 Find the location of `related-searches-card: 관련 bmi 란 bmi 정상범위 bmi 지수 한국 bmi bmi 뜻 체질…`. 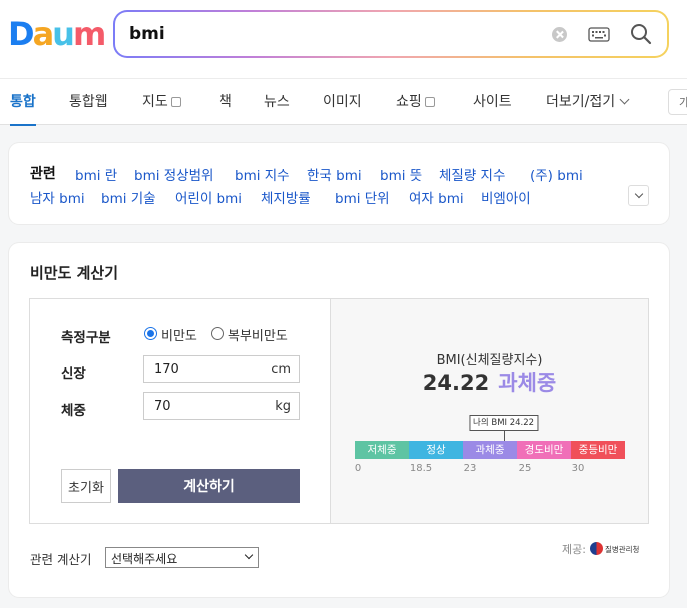

related-searches-card: 관련 bmi 란 bmi 정상범위 bmi 지수 한국 bmi bmi 뜻 체질… is located at coordinates (339, 183).